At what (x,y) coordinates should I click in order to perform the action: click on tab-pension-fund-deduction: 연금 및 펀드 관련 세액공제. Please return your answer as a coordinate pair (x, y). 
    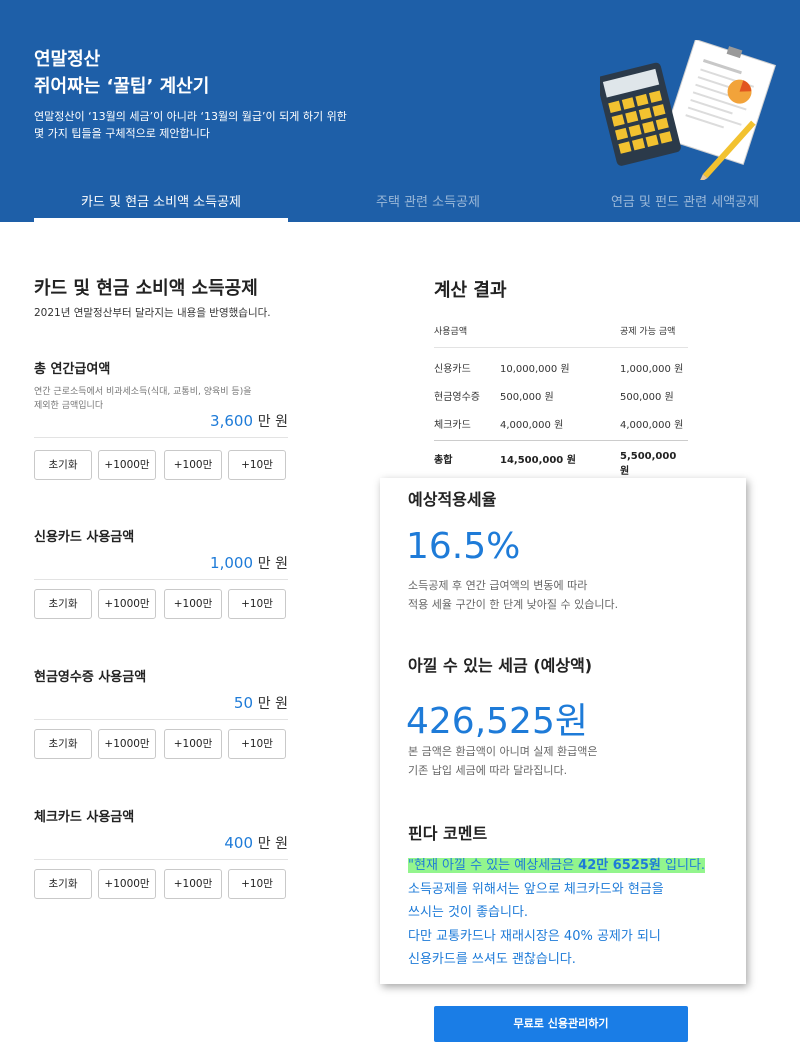
    Looking at the image, I should click on (685, 204).